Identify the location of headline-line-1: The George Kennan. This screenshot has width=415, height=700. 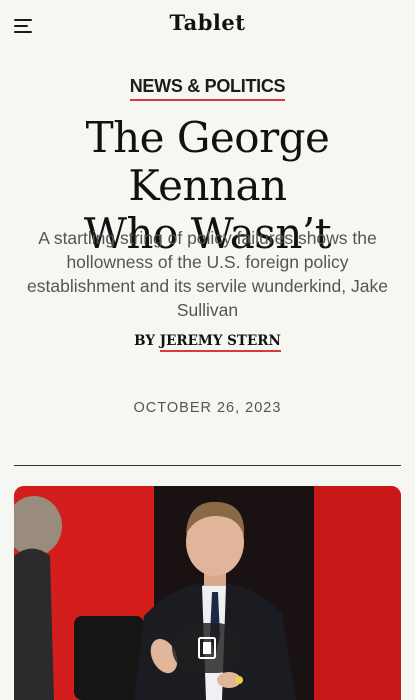
(207, 161).